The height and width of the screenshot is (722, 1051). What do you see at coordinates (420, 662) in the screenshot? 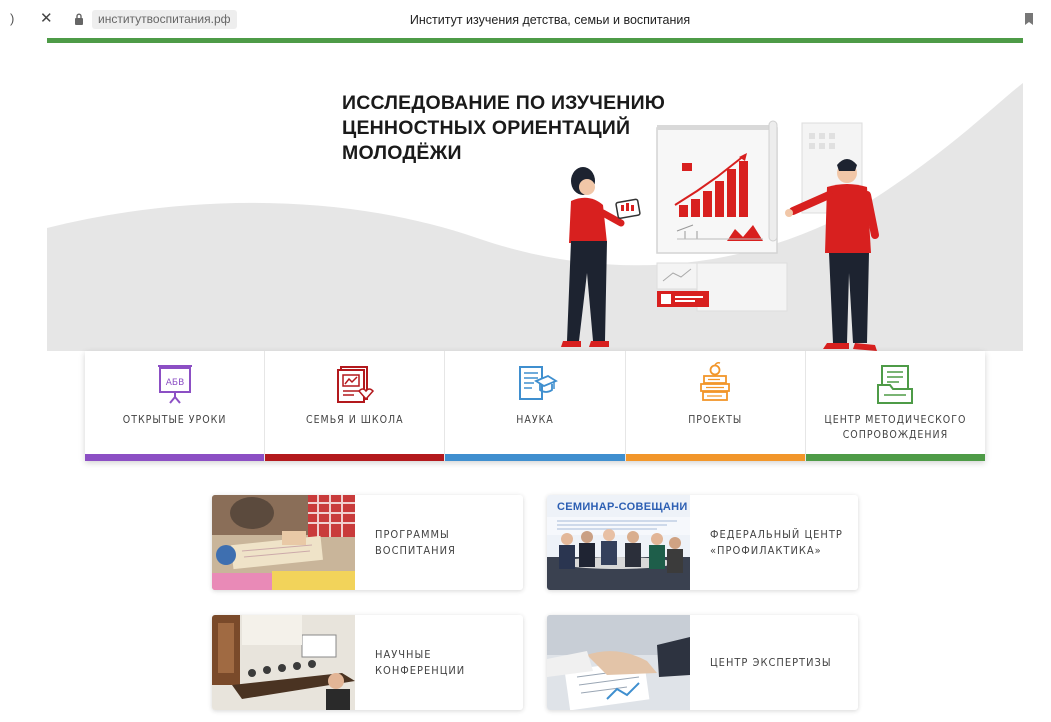
I see `card-label: Научные конференции` at bounding box center [420, 662].